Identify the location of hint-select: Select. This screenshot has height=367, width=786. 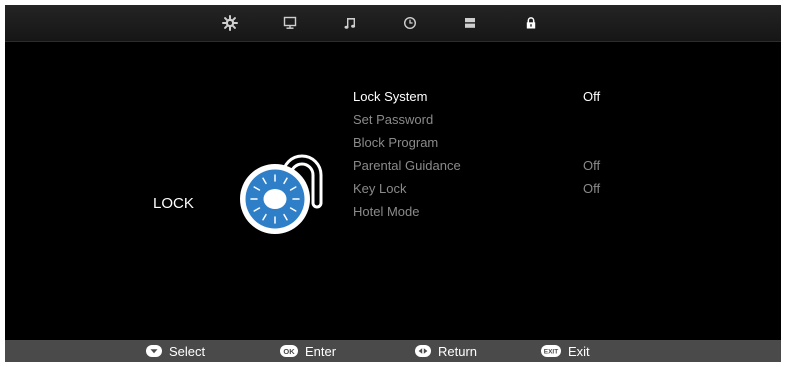
(175, 351).